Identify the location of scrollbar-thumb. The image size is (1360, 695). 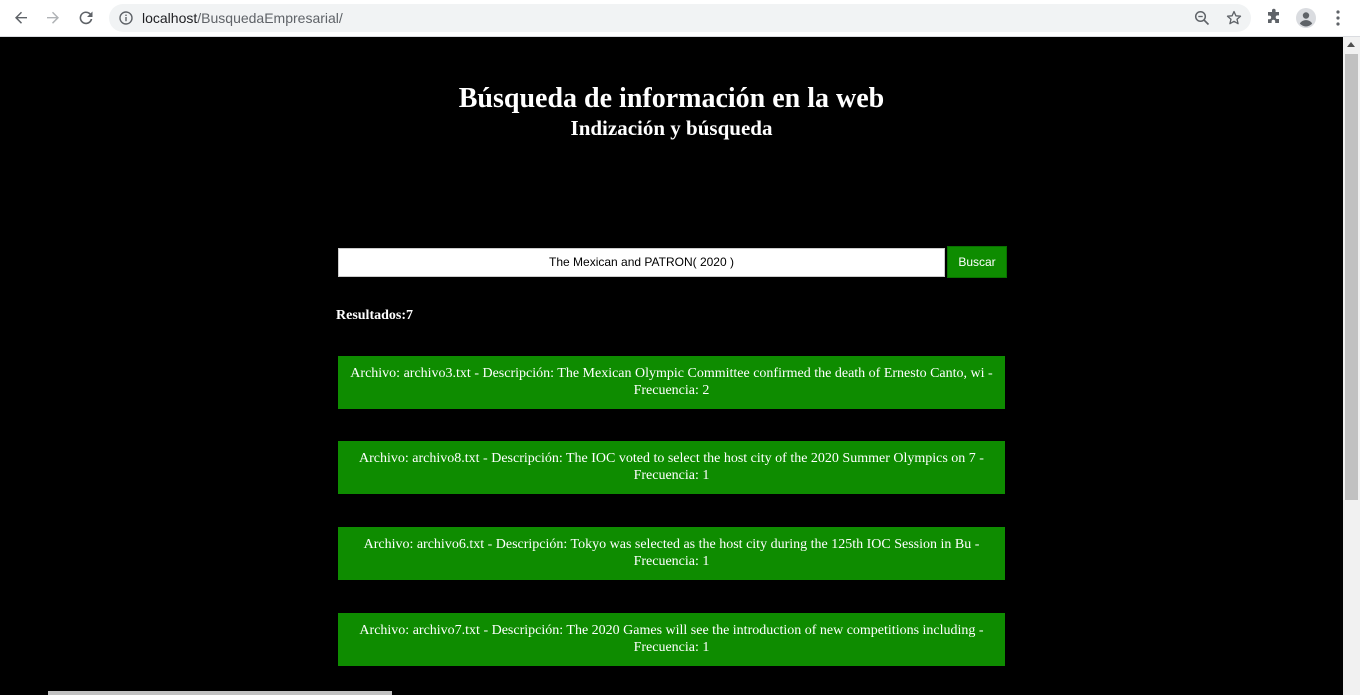
(1351, 277).